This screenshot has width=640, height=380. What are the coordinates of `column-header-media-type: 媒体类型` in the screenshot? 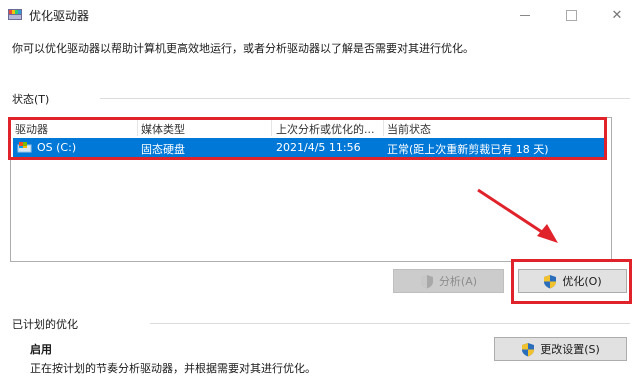 It's located at (163, 129).